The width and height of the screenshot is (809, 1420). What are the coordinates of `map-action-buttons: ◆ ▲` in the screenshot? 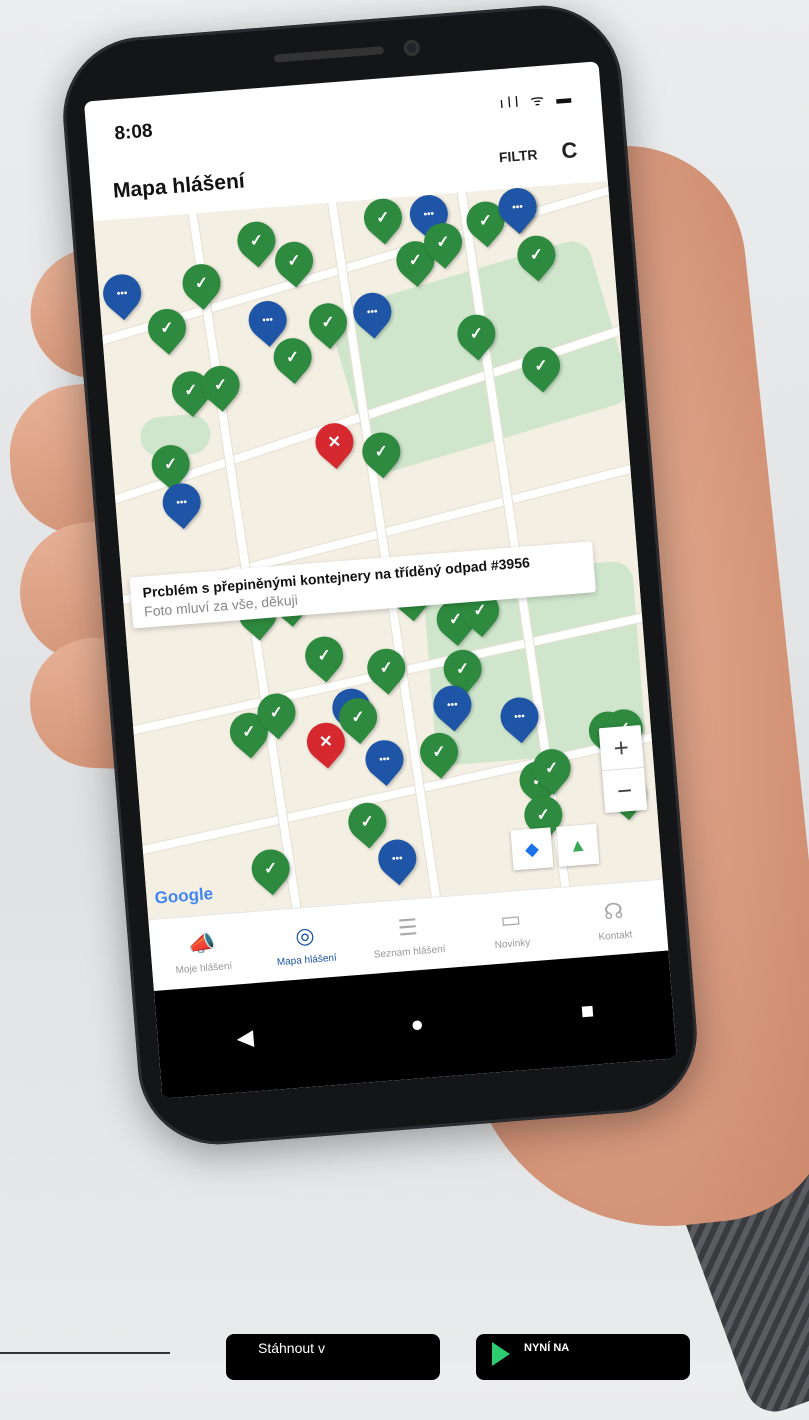 It's located at (555, 847).